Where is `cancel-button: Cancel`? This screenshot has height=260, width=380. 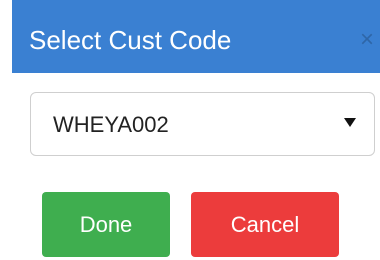
cancel-button: Cancel is located at coordinates (265, 224).